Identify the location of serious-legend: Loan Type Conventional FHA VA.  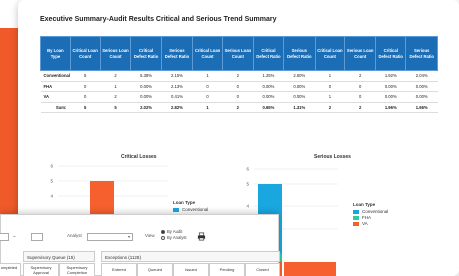
(370, 214).